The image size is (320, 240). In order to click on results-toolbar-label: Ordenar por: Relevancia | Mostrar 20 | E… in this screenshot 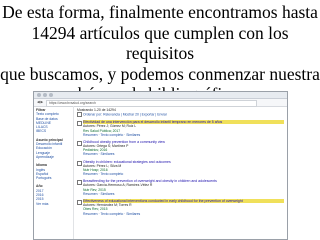, I will do `click(125, 114)`.